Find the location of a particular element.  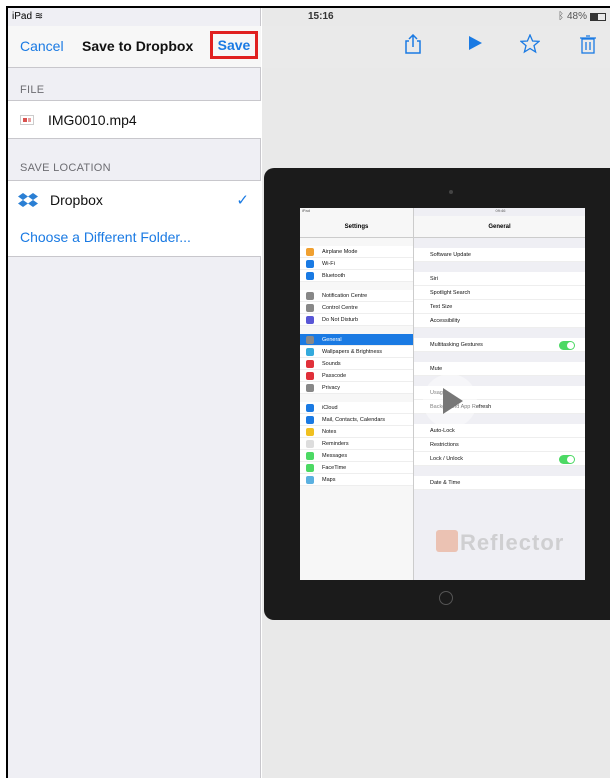

settings-item: Mail, Contacts, Calendars is located at coordinates (356, 420).